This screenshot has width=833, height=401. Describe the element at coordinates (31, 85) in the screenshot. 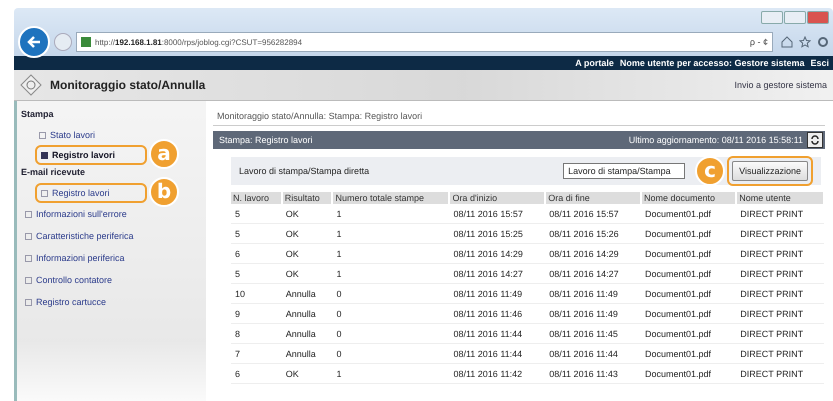

I see `diamond-logo-icon` at that location.